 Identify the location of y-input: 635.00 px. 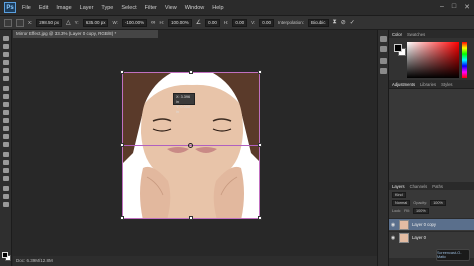
(95, 22).